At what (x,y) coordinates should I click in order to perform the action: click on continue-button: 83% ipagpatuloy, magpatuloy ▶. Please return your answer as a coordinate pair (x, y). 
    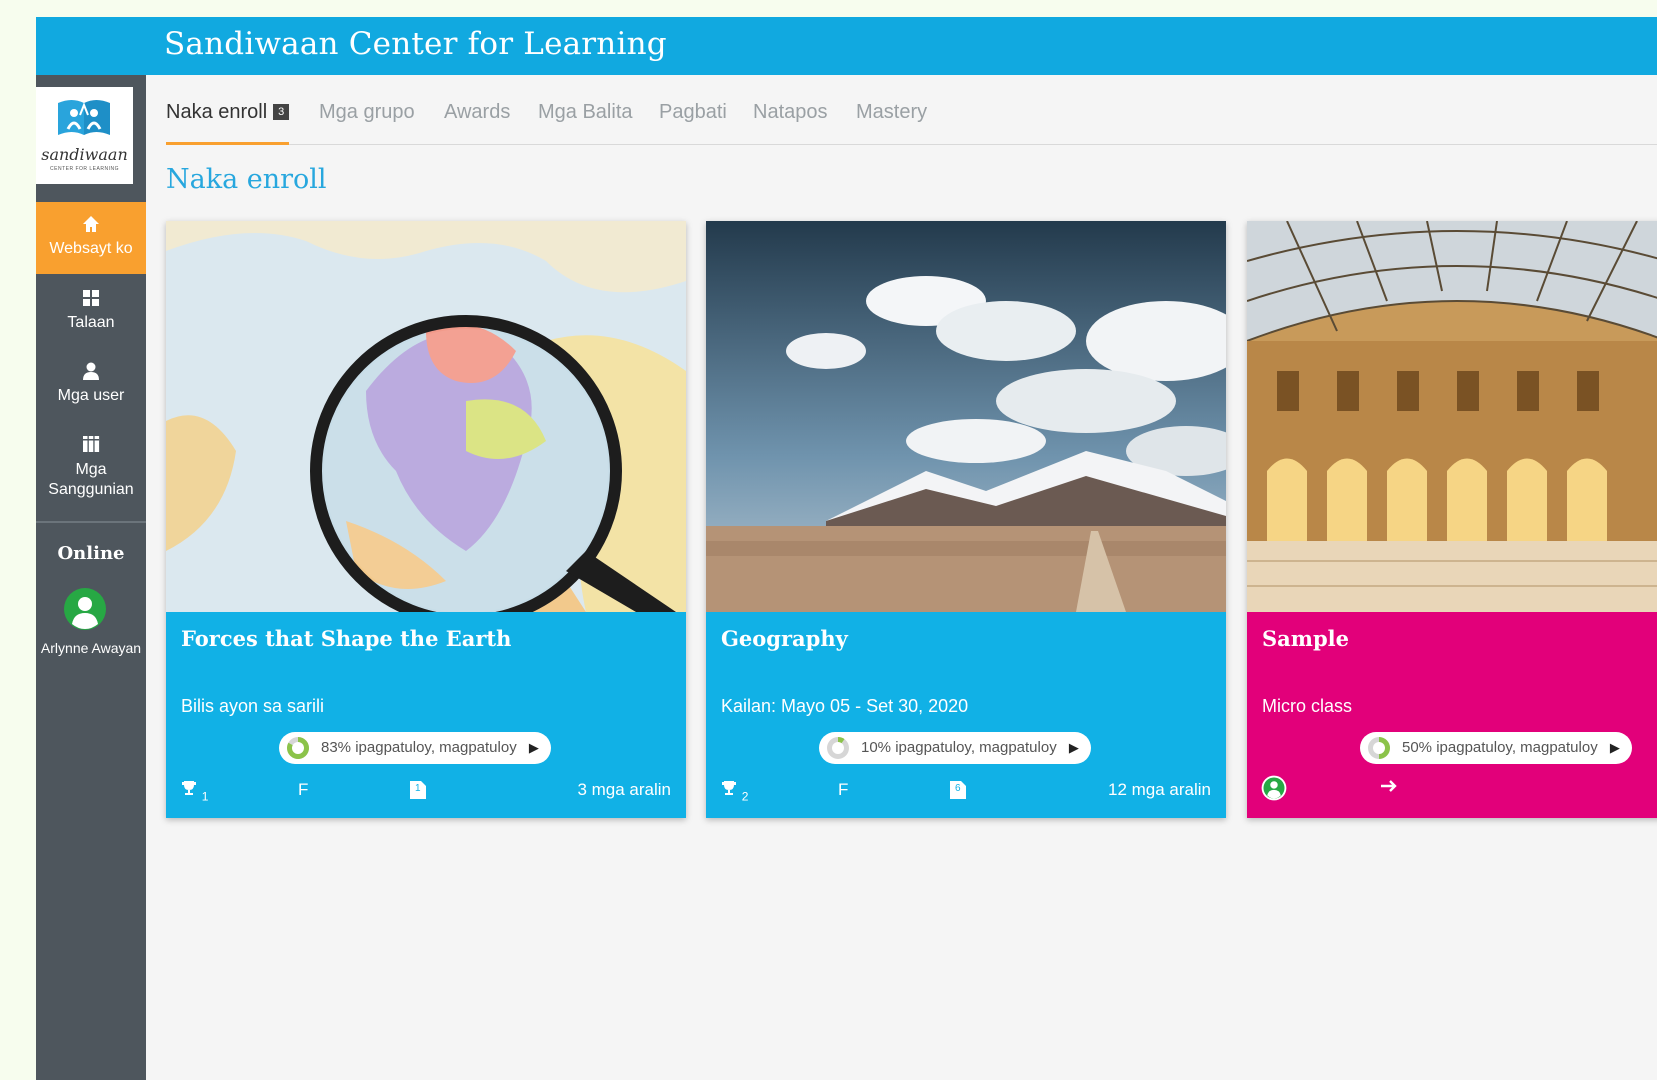
    Looking at the image, I should click on (415, 748).